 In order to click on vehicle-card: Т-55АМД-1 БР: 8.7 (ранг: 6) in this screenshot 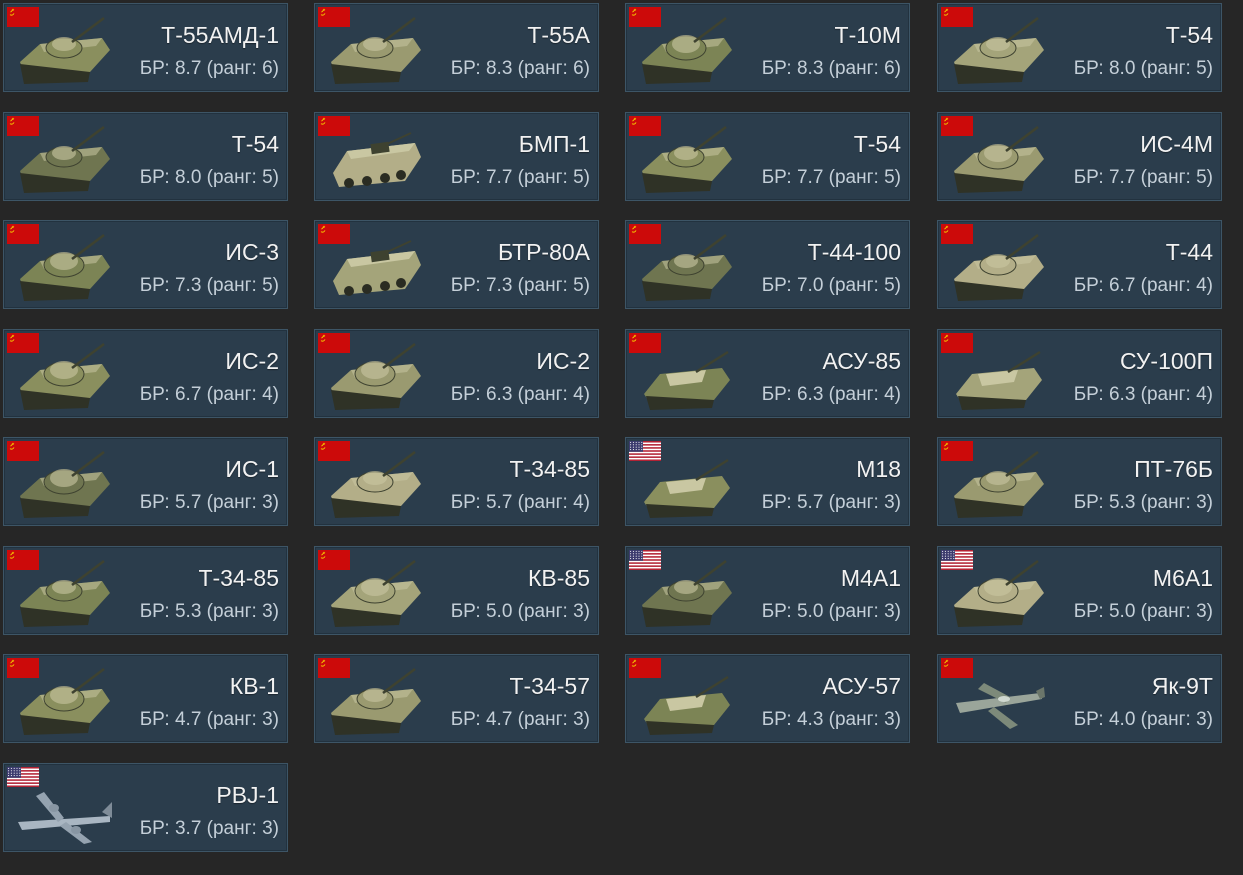, I will do `click(145, 47)`.